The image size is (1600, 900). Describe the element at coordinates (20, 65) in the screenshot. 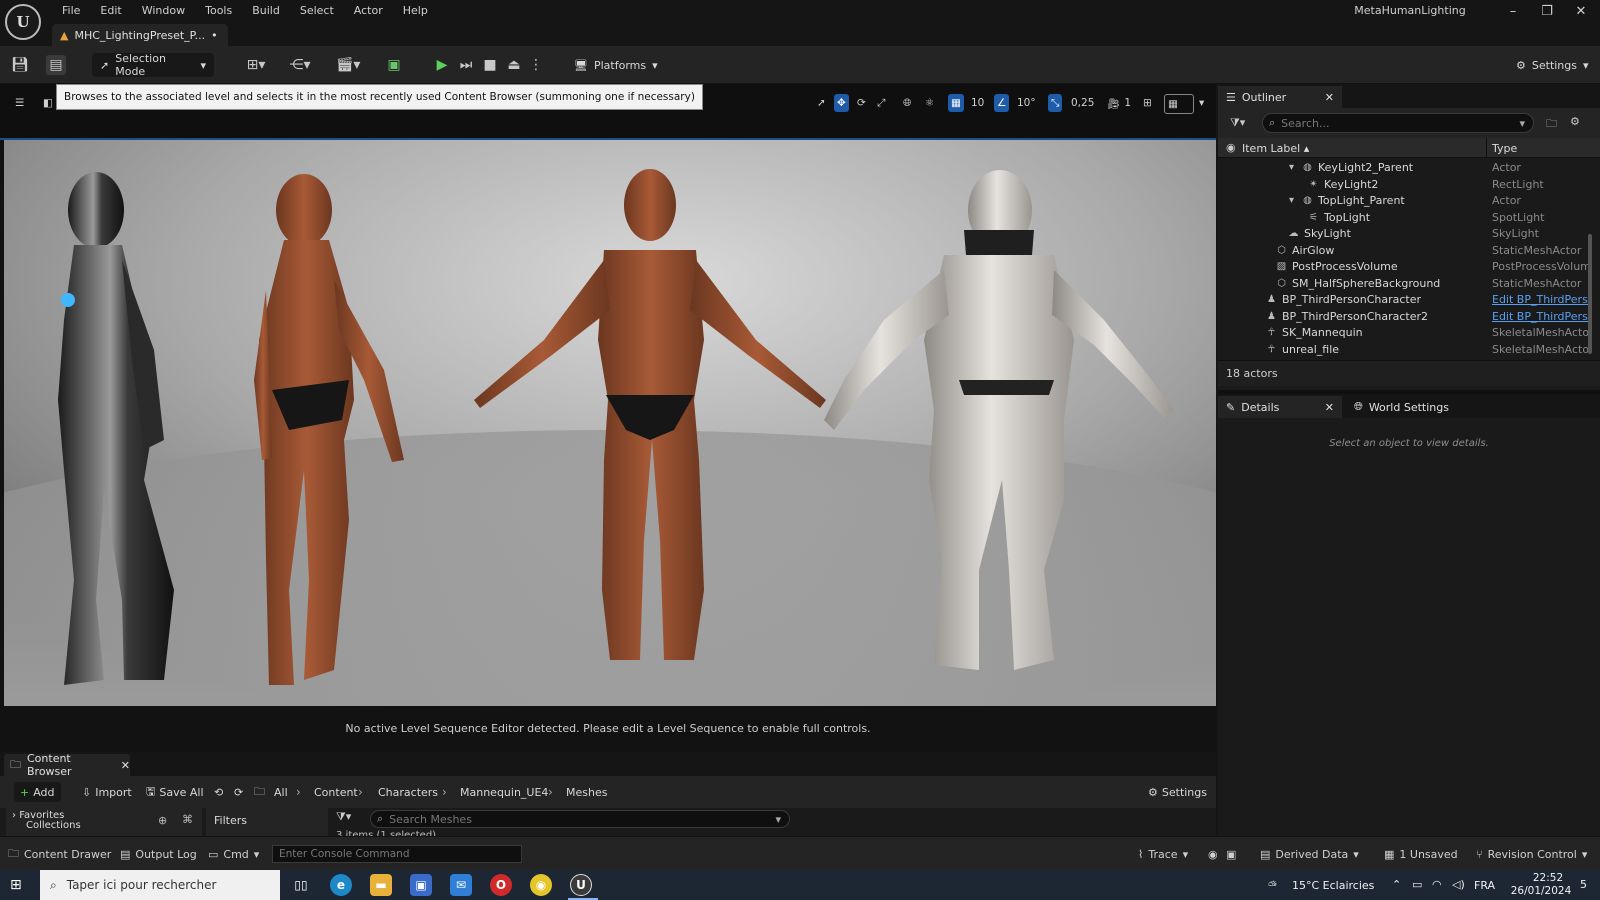

I see `save-icon: 💾︎` at that location.